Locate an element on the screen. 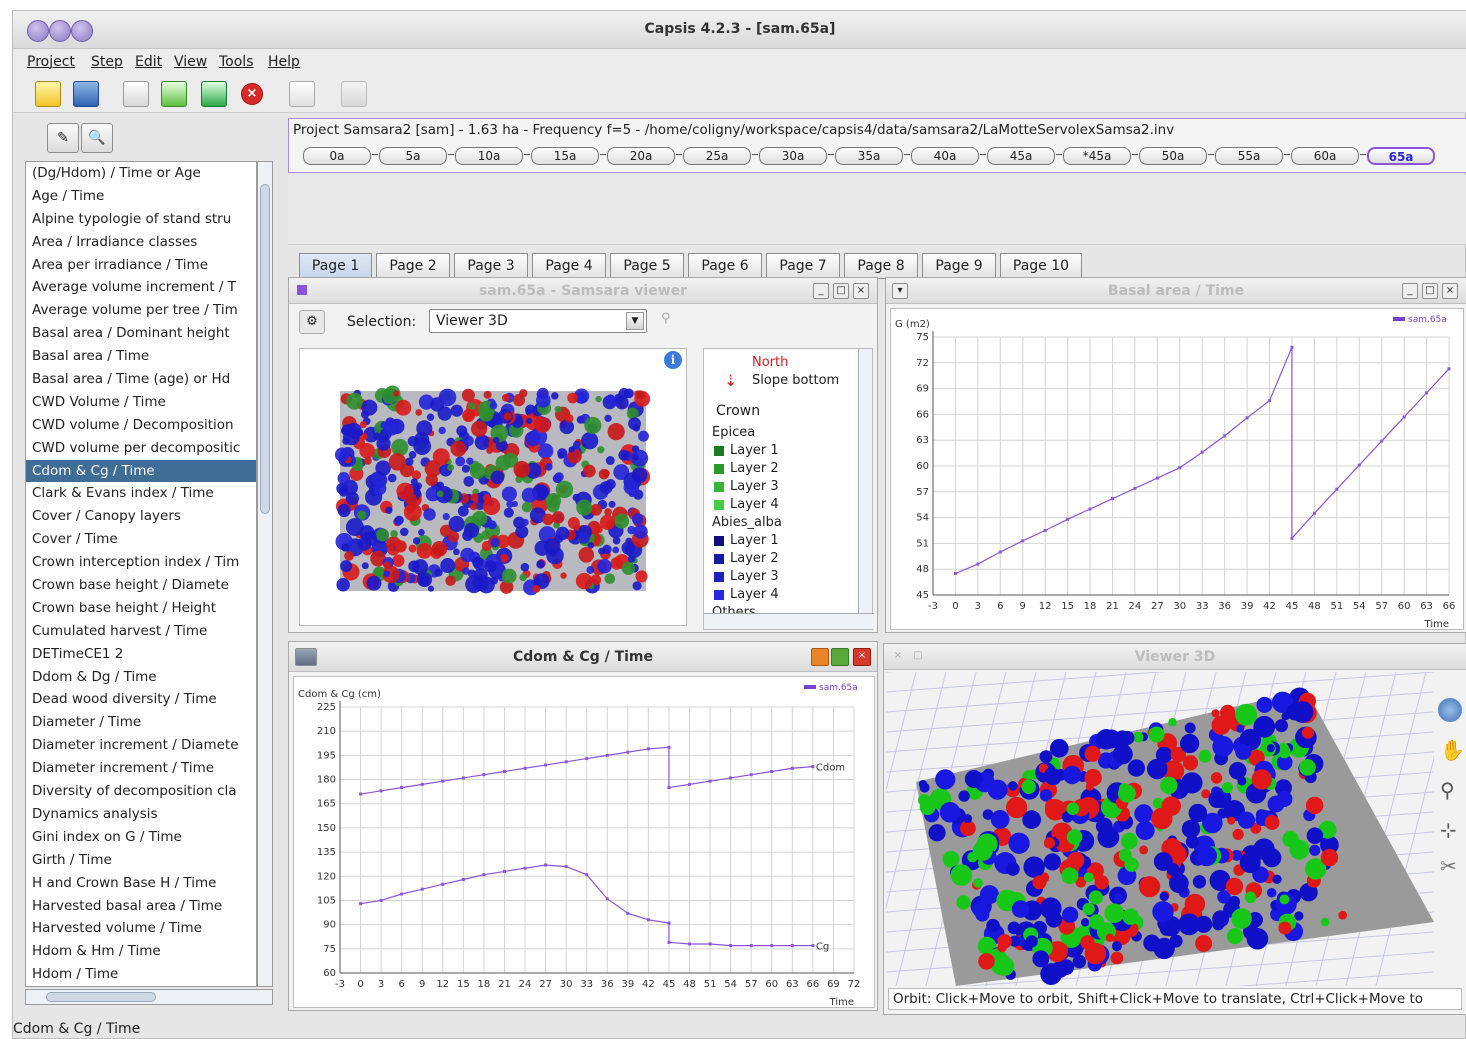 The image size is (1466, 1039). list-item: Basal area / Time is located at coordinates (141, 356).